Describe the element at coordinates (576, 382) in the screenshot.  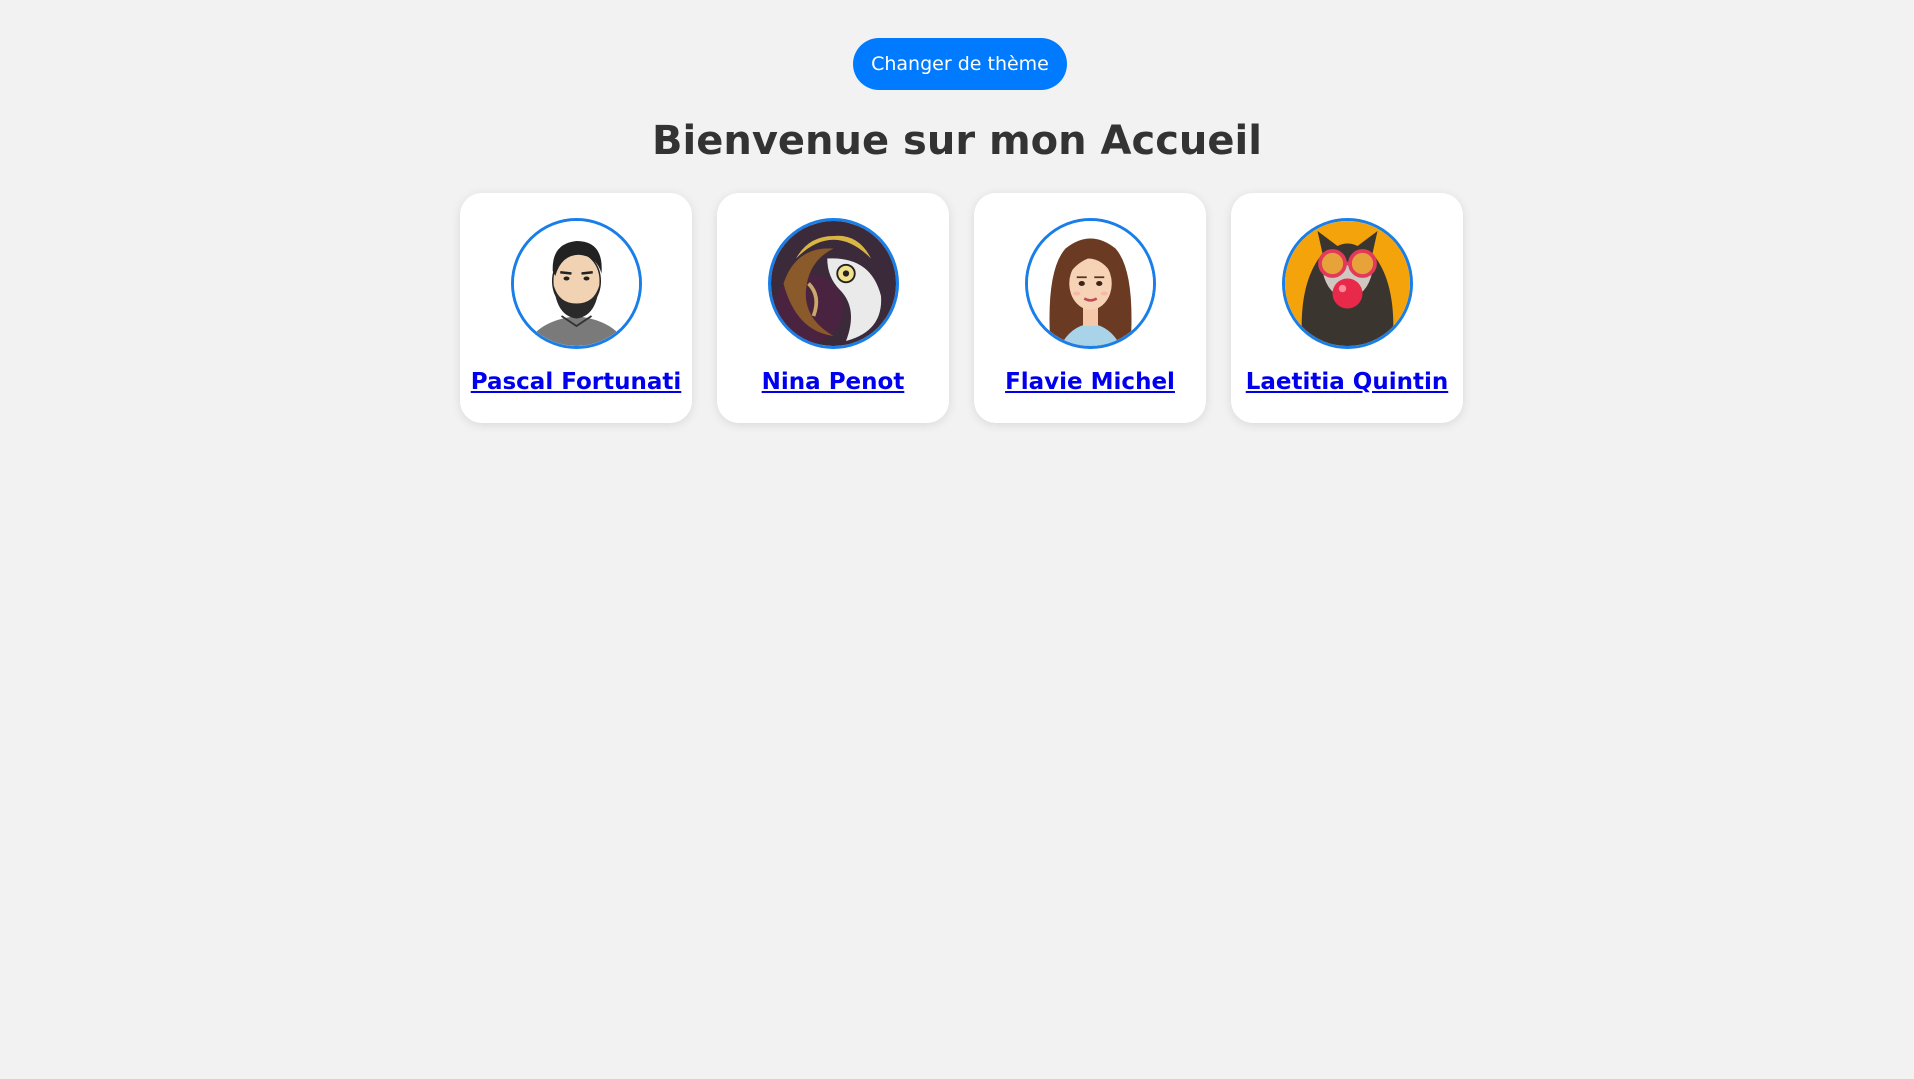
I see `profile-link: Pascal Fortunati` at that location.